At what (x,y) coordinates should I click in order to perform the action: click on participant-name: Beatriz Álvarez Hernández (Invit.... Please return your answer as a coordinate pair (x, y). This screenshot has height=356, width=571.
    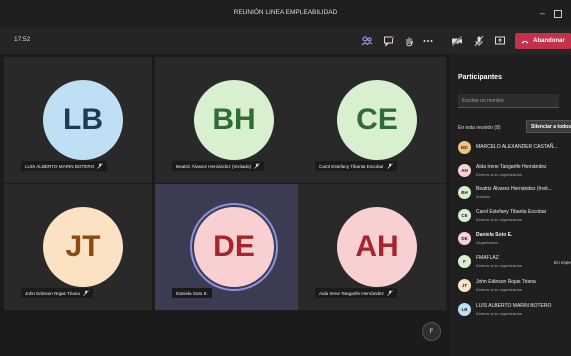
    Looking at the image, I should click on (514, 189).